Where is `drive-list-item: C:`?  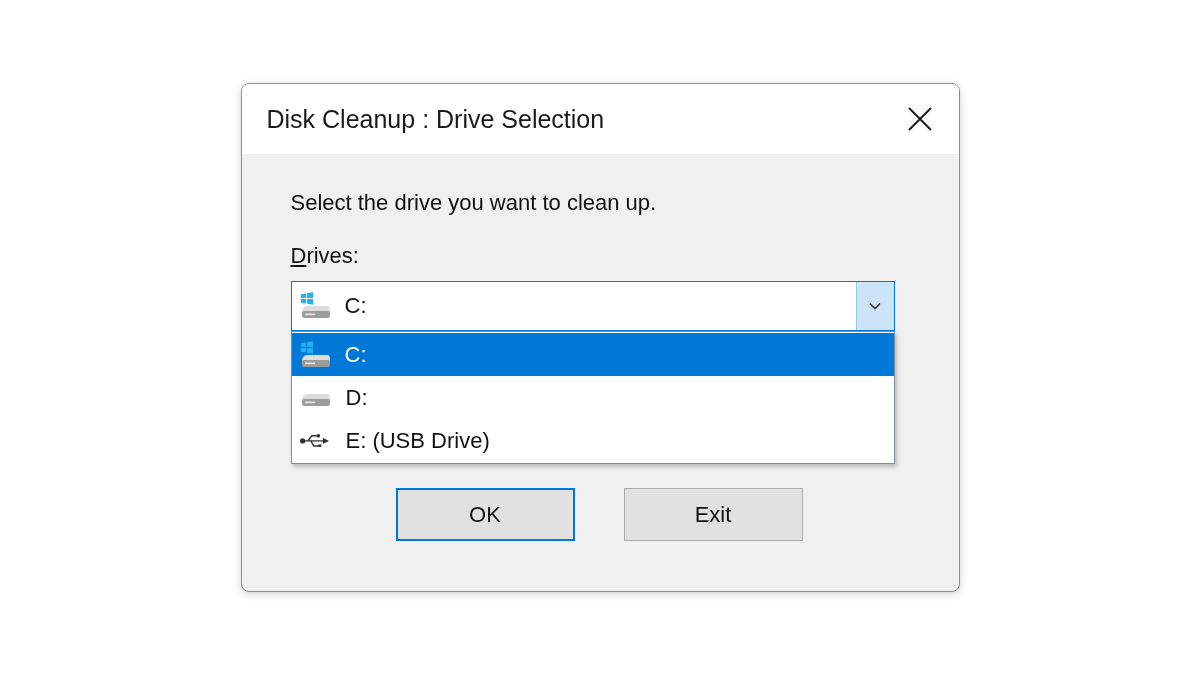
drive-list-item: C: is located at coordinates (592, 354).